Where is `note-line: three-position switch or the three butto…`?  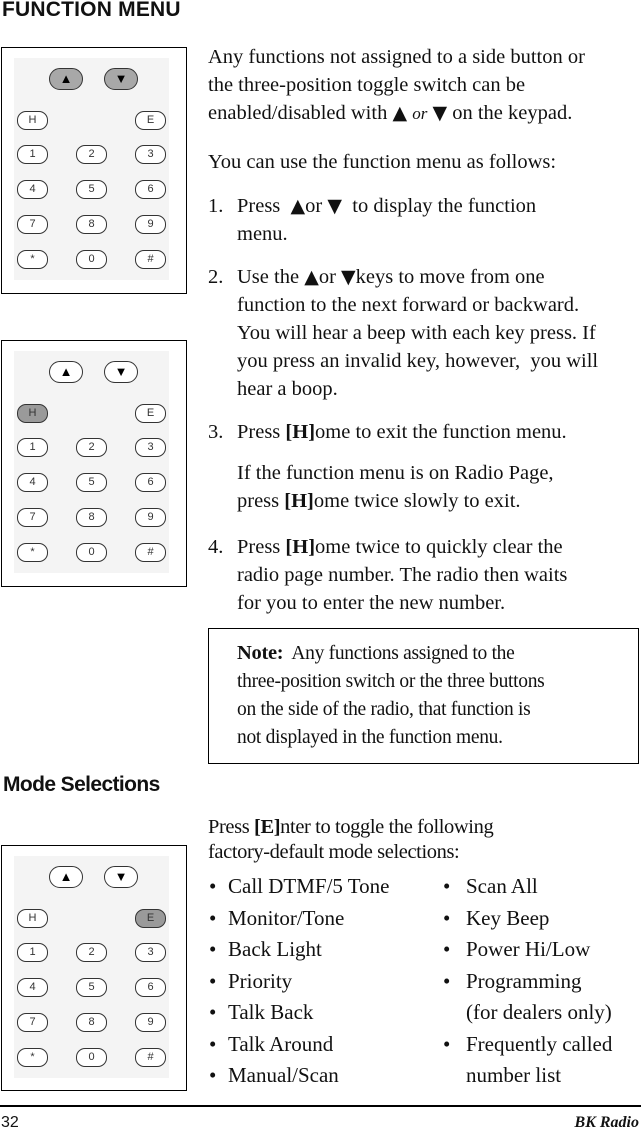 note-line: three-position switch or the three butto… is located at coordinates (391, 681).